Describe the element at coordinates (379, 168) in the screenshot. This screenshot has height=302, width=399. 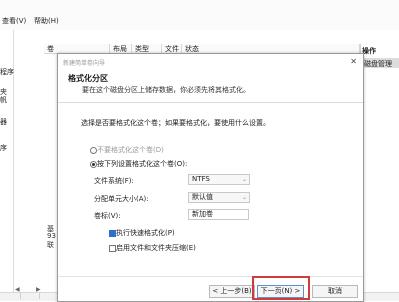
I see `actions-pane` at that location.